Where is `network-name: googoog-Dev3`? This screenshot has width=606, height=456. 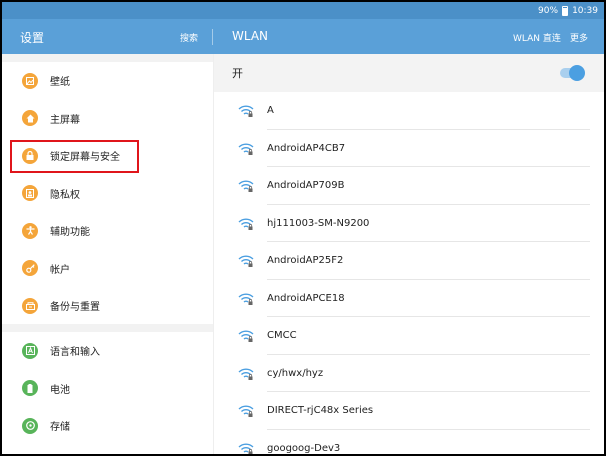 network-name: googoog-Dev3 is located at coordinates (304, 448).